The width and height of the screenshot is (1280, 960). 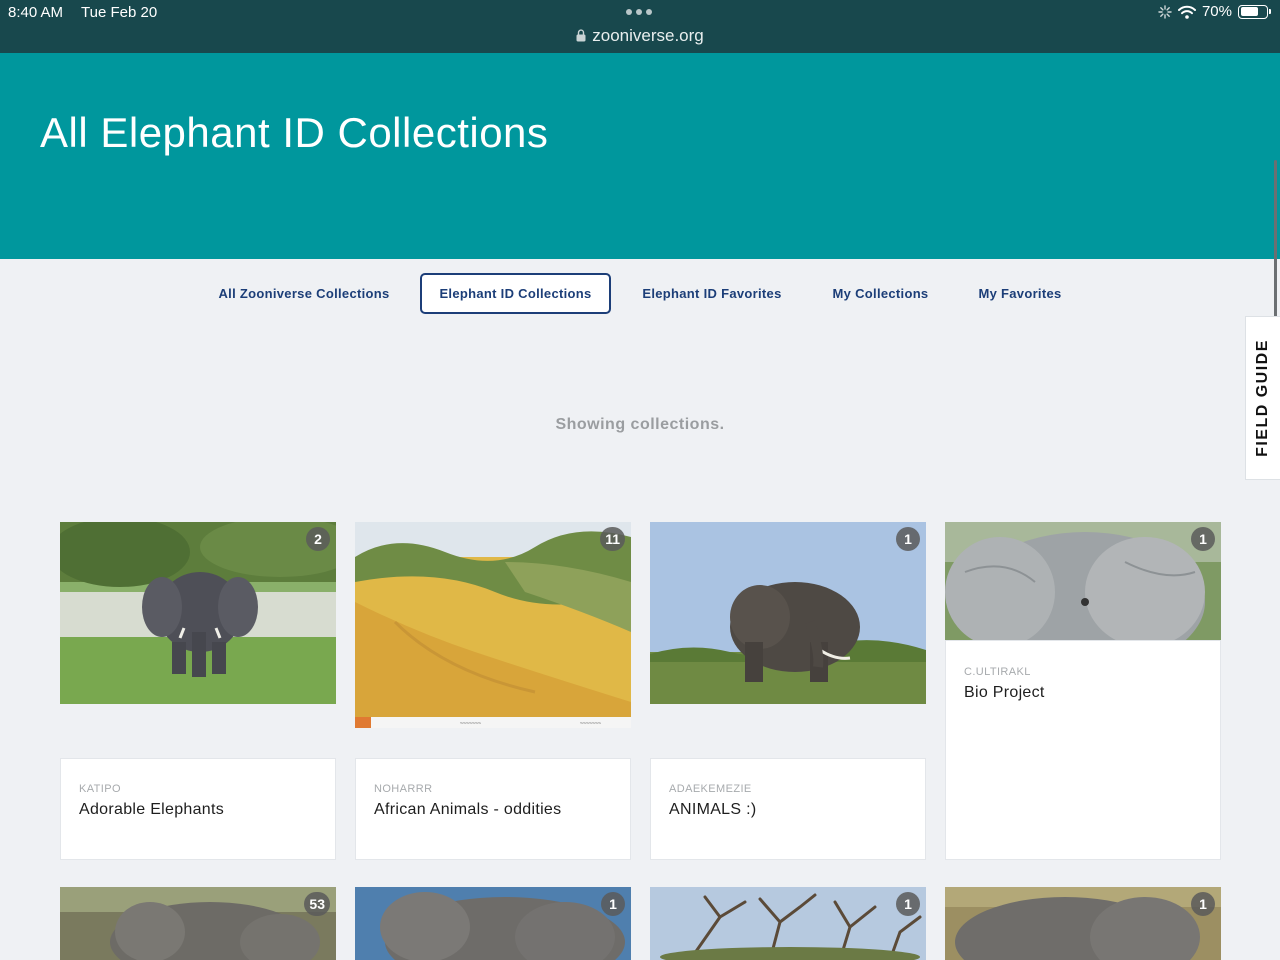 I want to click on collection-thumbnail: ~~~~~~~ ~~~~~~~ 11, so click(x=493, y=625).